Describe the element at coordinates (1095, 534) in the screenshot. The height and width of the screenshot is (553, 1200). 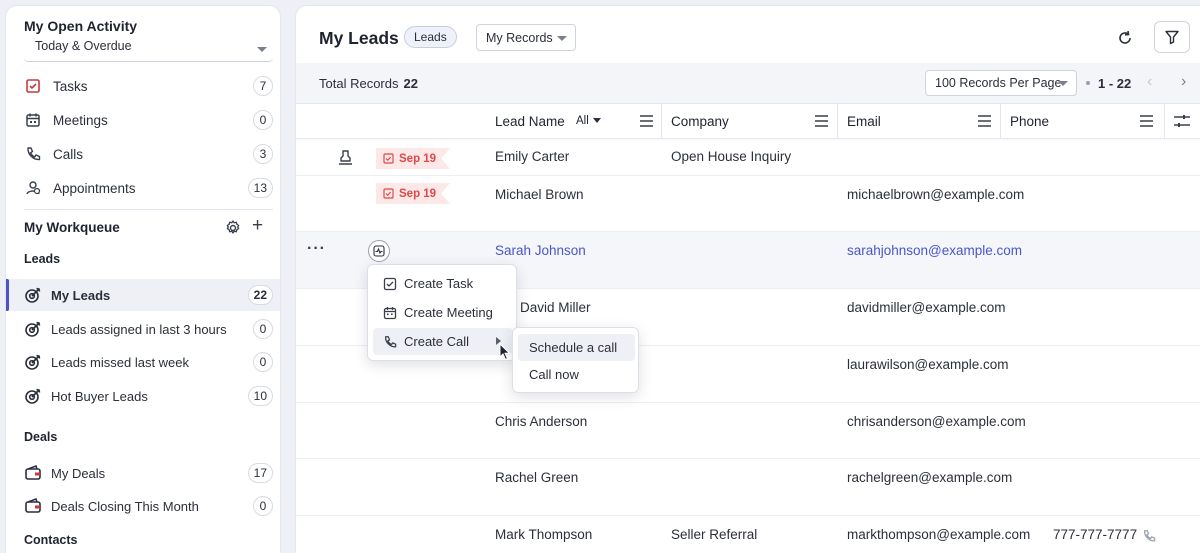
I see `phone-cell: 777-777-7777` at that location.